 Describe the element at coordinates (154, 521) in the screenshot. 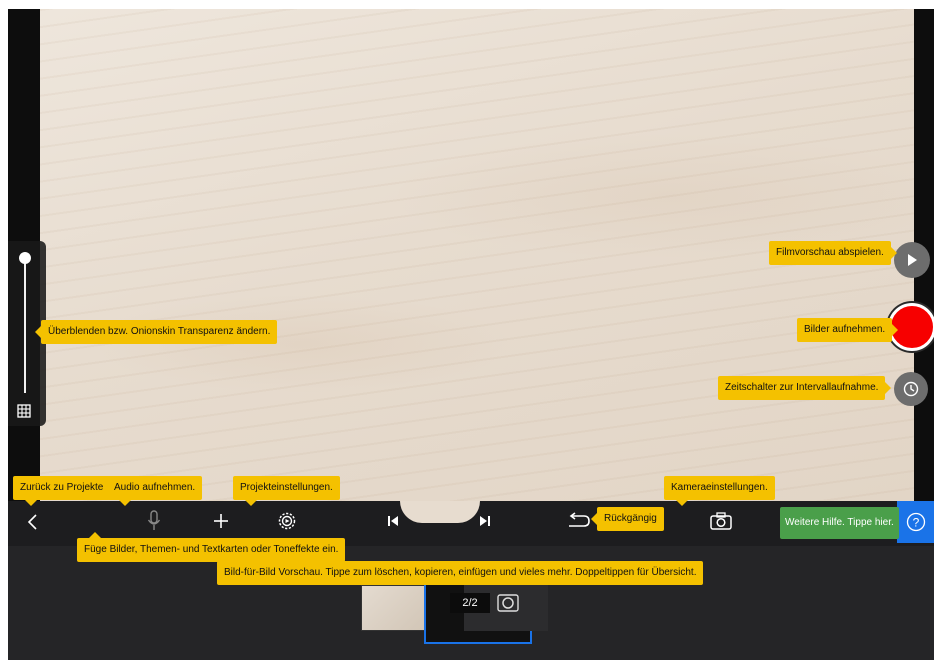

I see `microphone-icon` at that location.